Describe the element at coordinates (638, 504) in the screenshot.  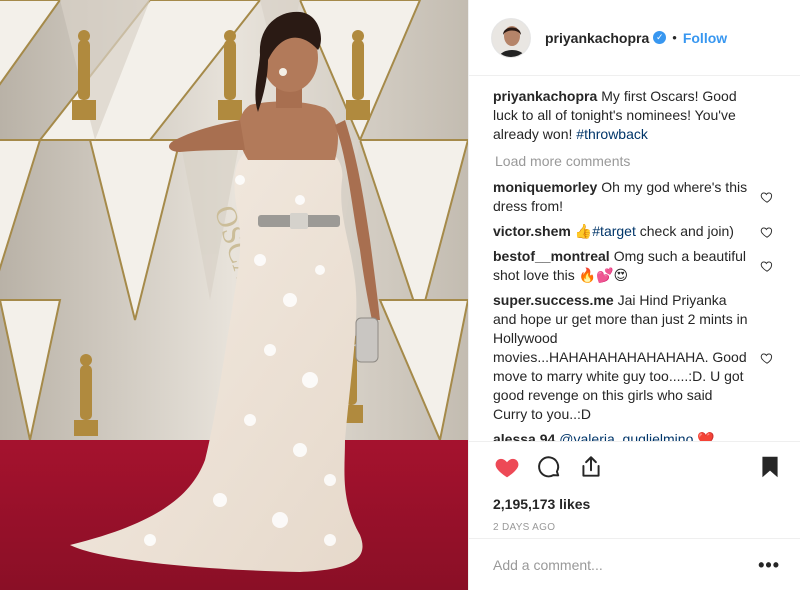
I see `likes-count: 2,195,173 likes` at that location.